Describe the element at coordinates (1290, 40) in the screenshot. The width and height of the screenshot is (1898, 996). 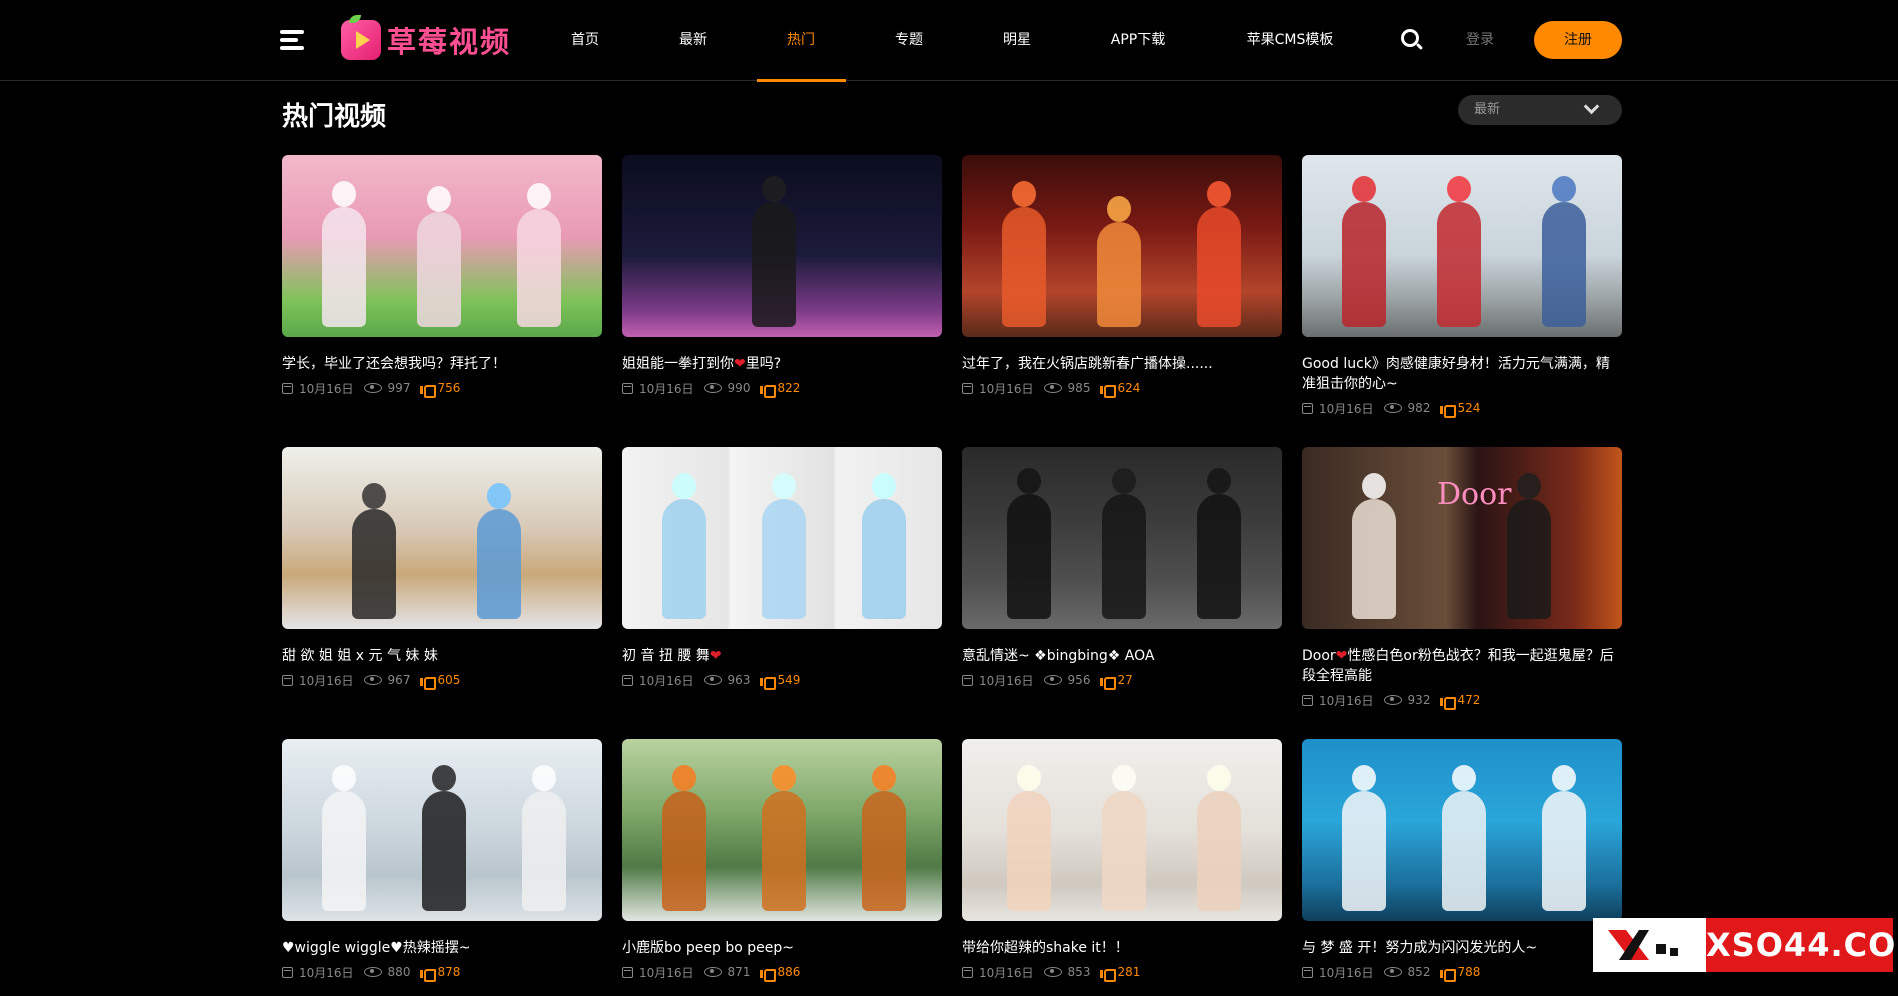
I see `nav-item-cms-template: 苹果CMS模板` at that location.